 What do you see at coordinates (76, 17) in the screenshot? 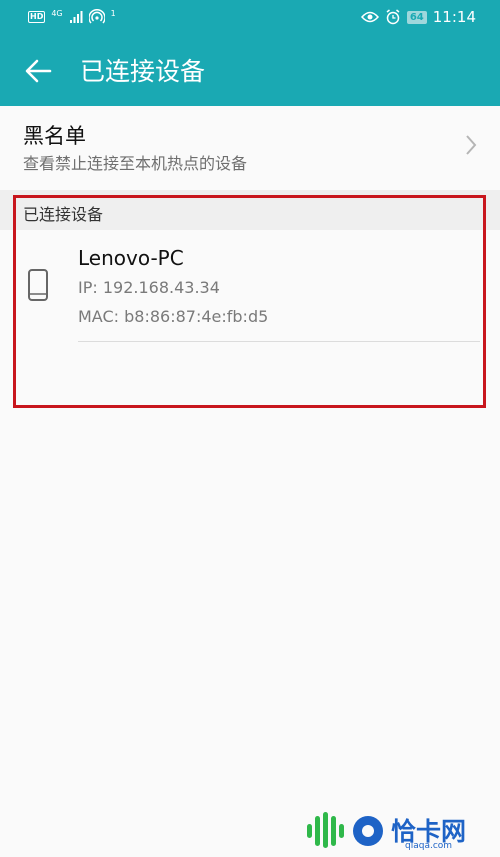
I see `signal-icon` at bounding box center [76, 17].